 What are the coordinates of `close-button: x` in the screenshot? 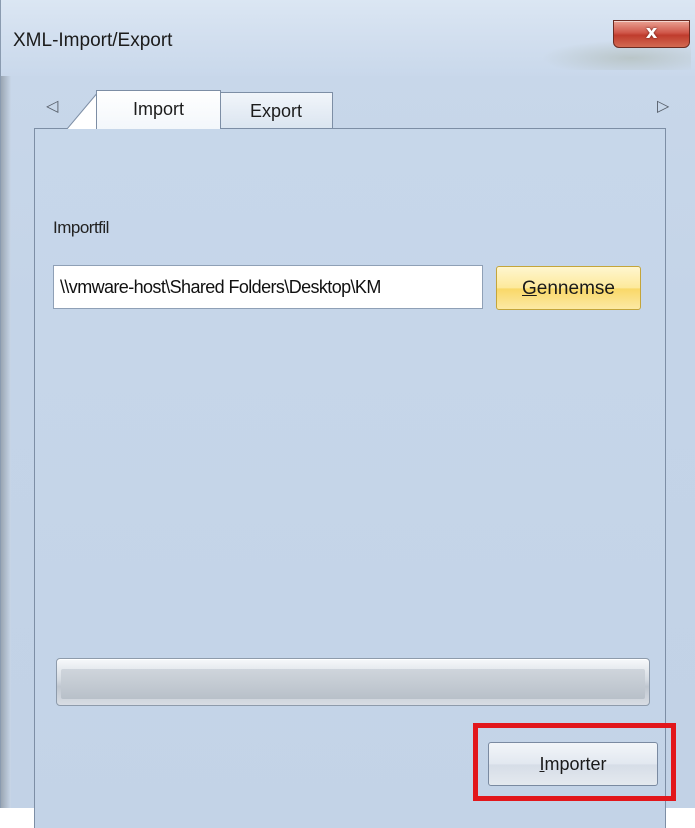 It's located at (651, 34).